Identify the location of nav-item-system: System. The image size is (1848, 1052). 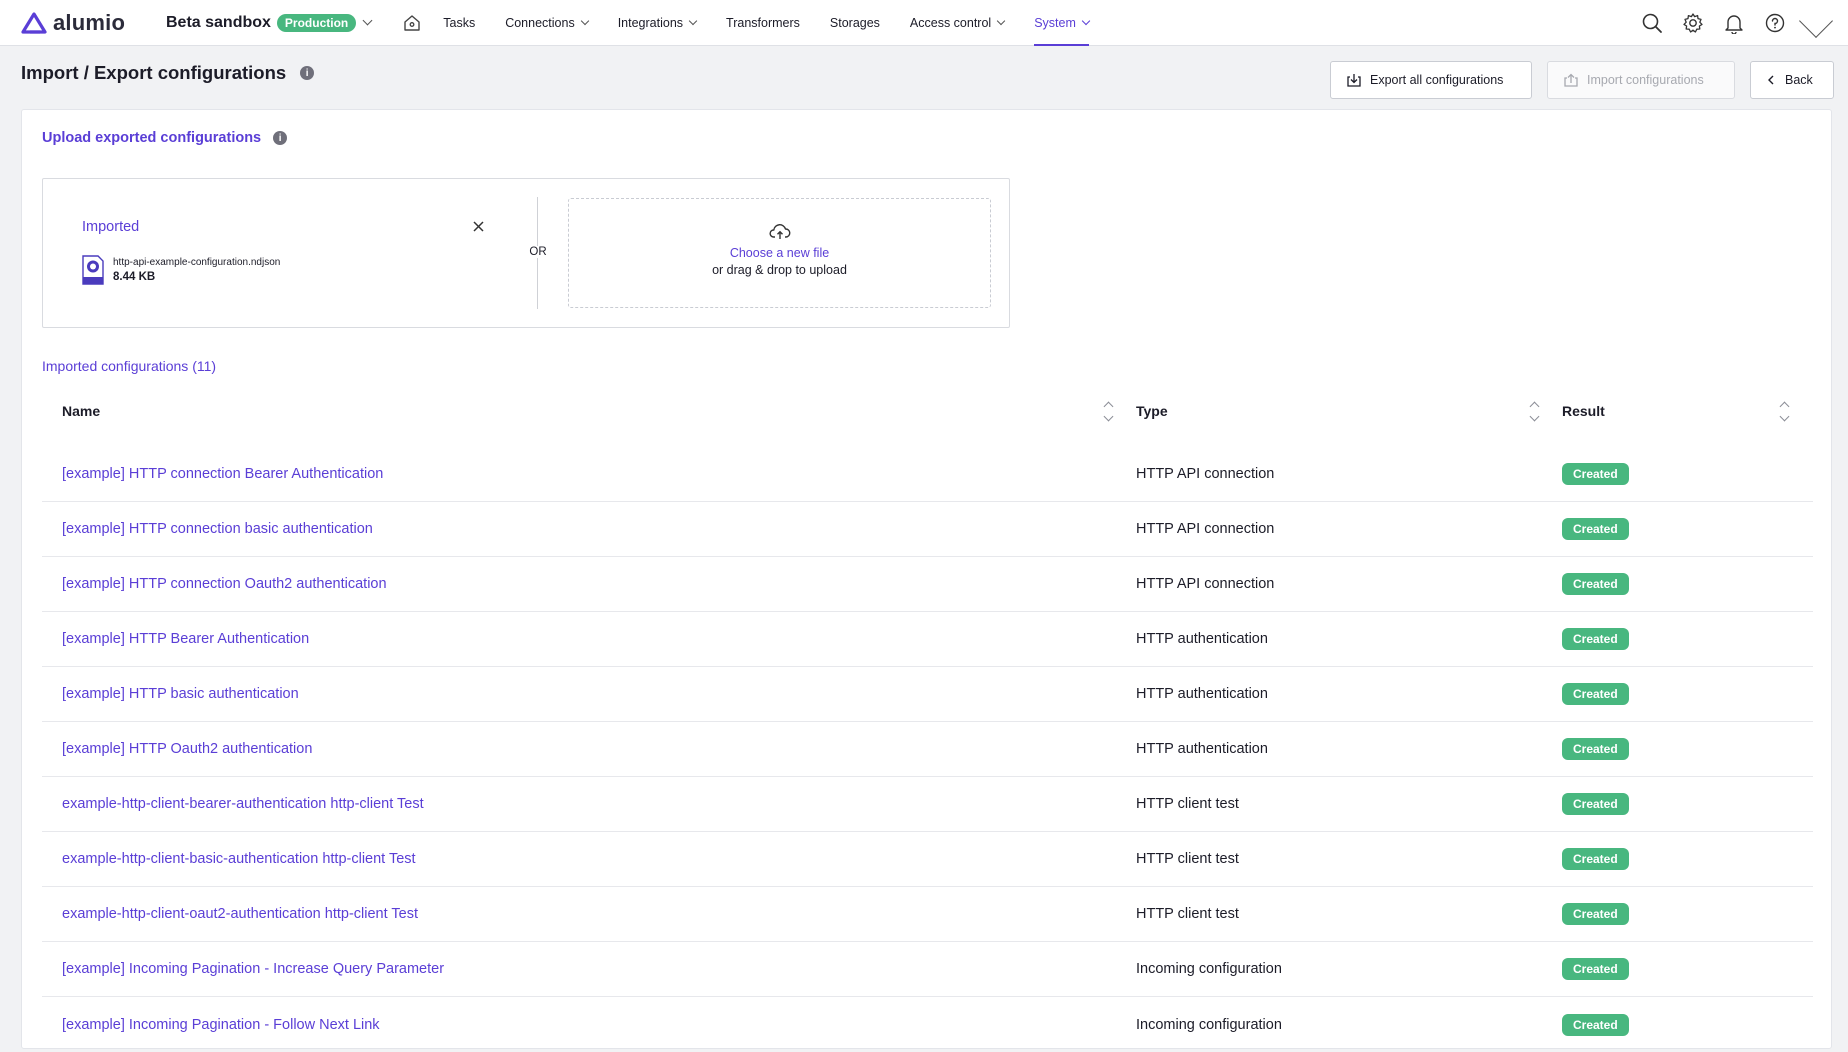
(1062, 23).